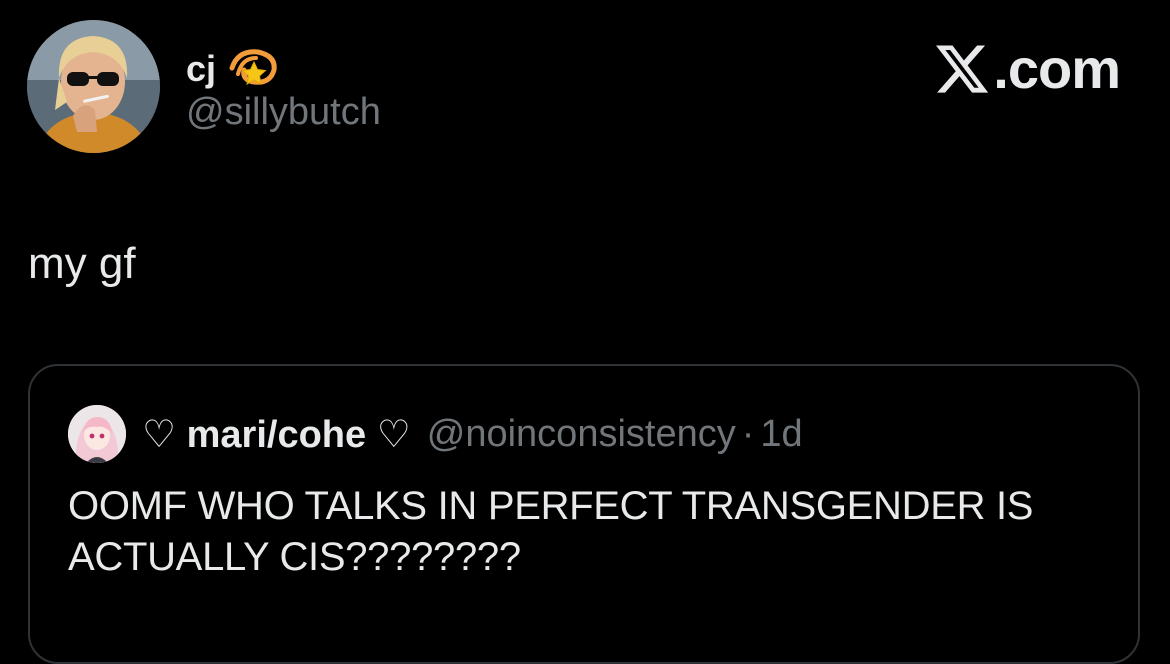 The image size is (1170, 664). Describe the element at coordinates (962, 69) in the screenshot. I see `x-logo-icon` at that location.